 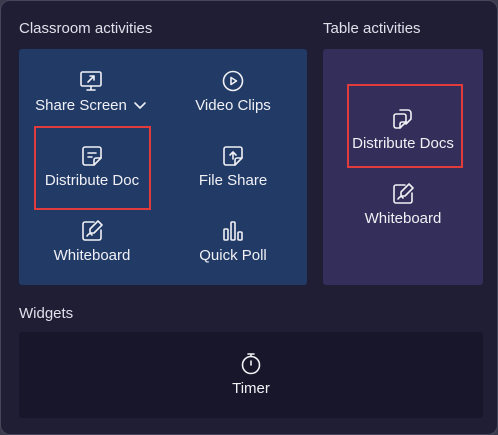 I want to click on video-clips-icon, so click(x=233, y=81).